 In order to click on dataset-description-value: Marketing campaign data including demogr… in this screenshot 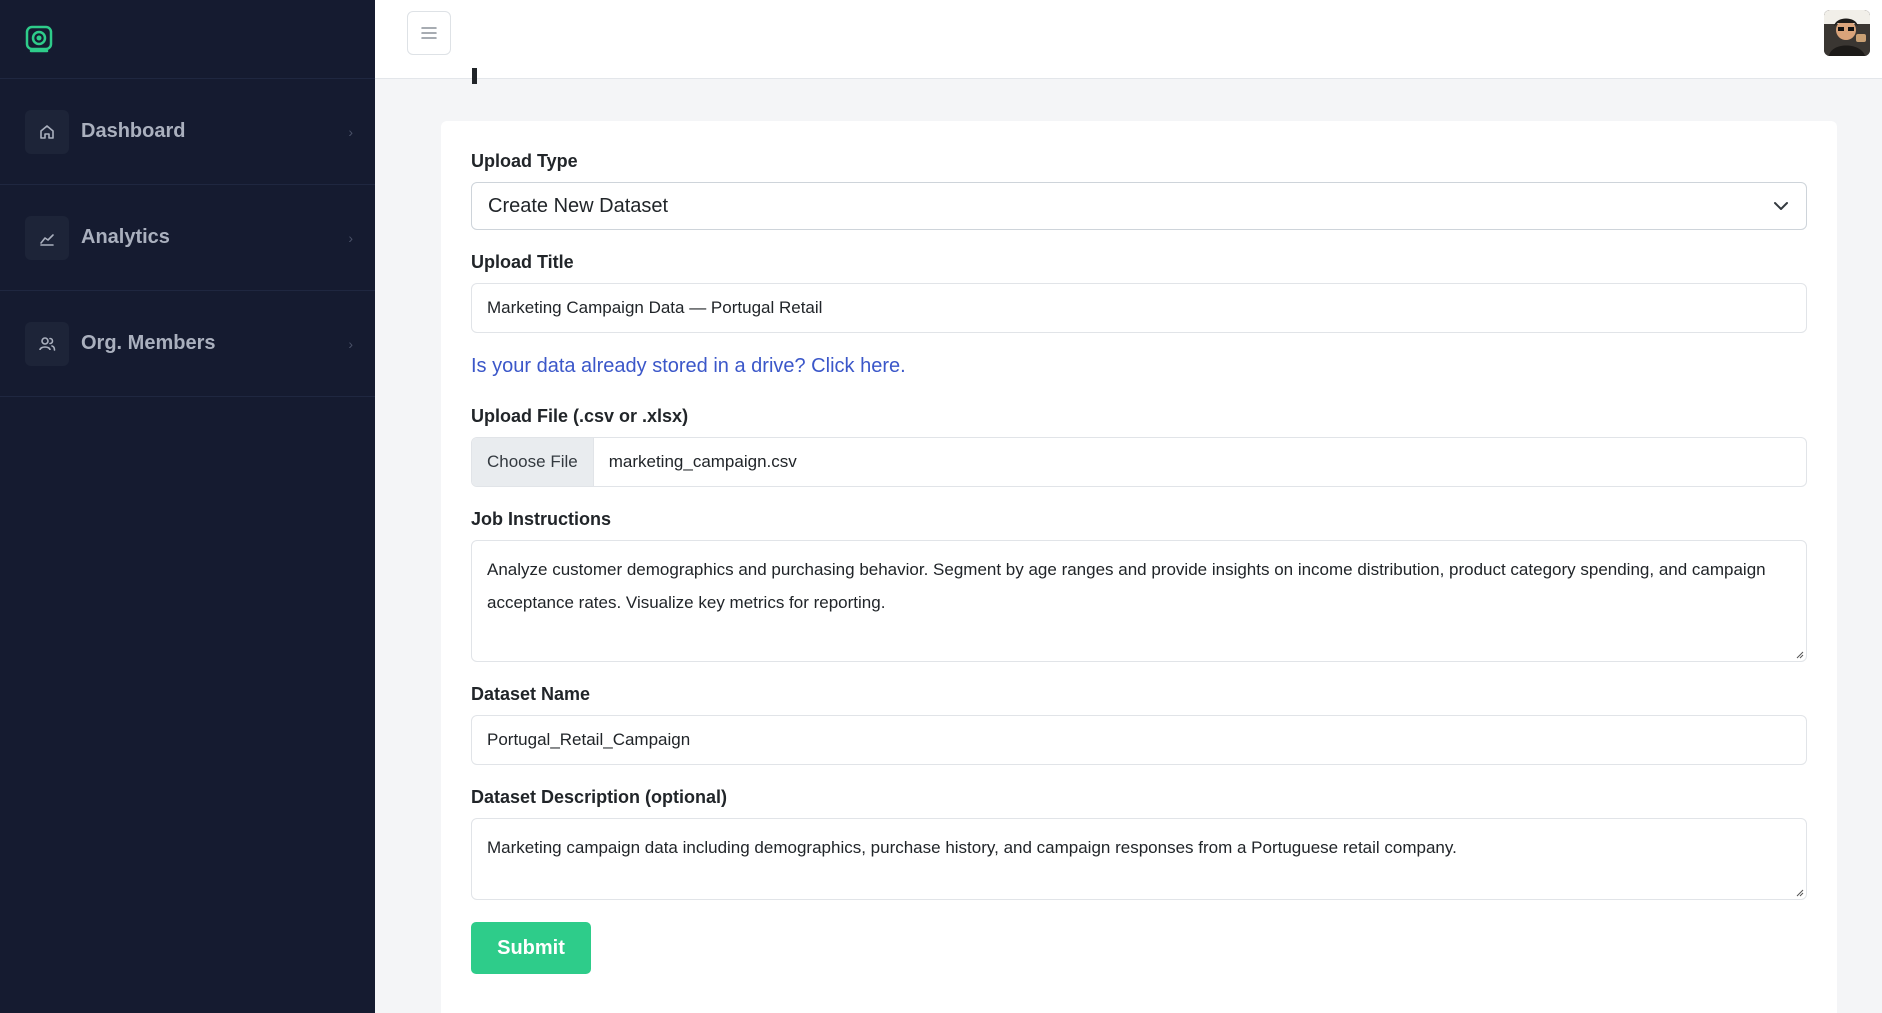, I will do `click(972, 847)`.